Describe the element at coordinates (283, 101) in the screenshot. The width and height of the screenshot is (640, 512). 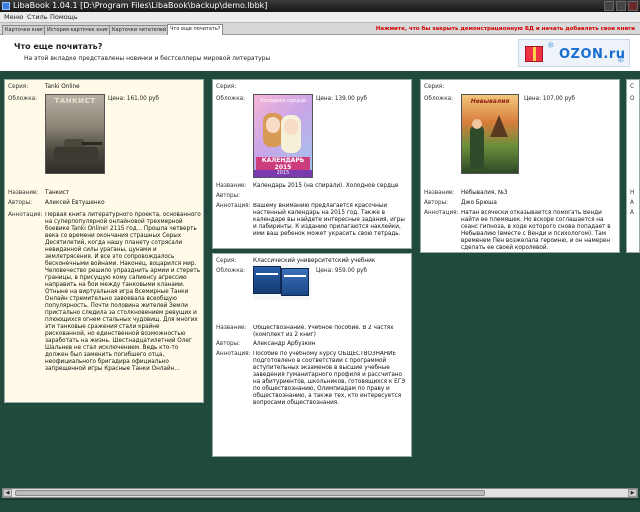
I see `cover-title: Холодное сердце` at that location.